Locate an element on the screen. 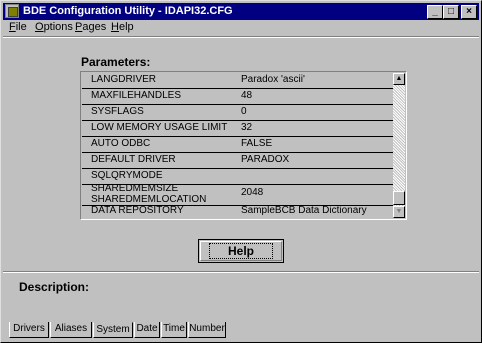 This screenshot has width=482, height=343. param-name: SHAREDMEMSIZE SHAREDMEMLOCATION is located at coordinates (158, 195).